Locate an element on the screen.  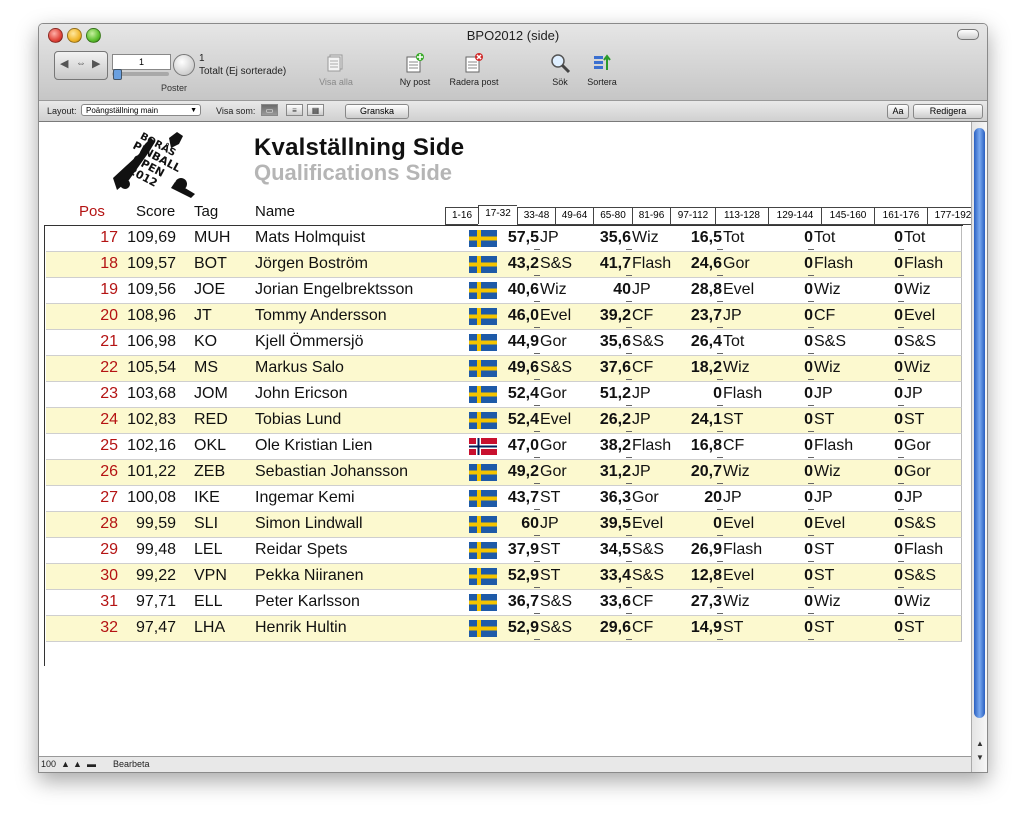
new-record-button: Ny post is located at coordinates (415, 69).